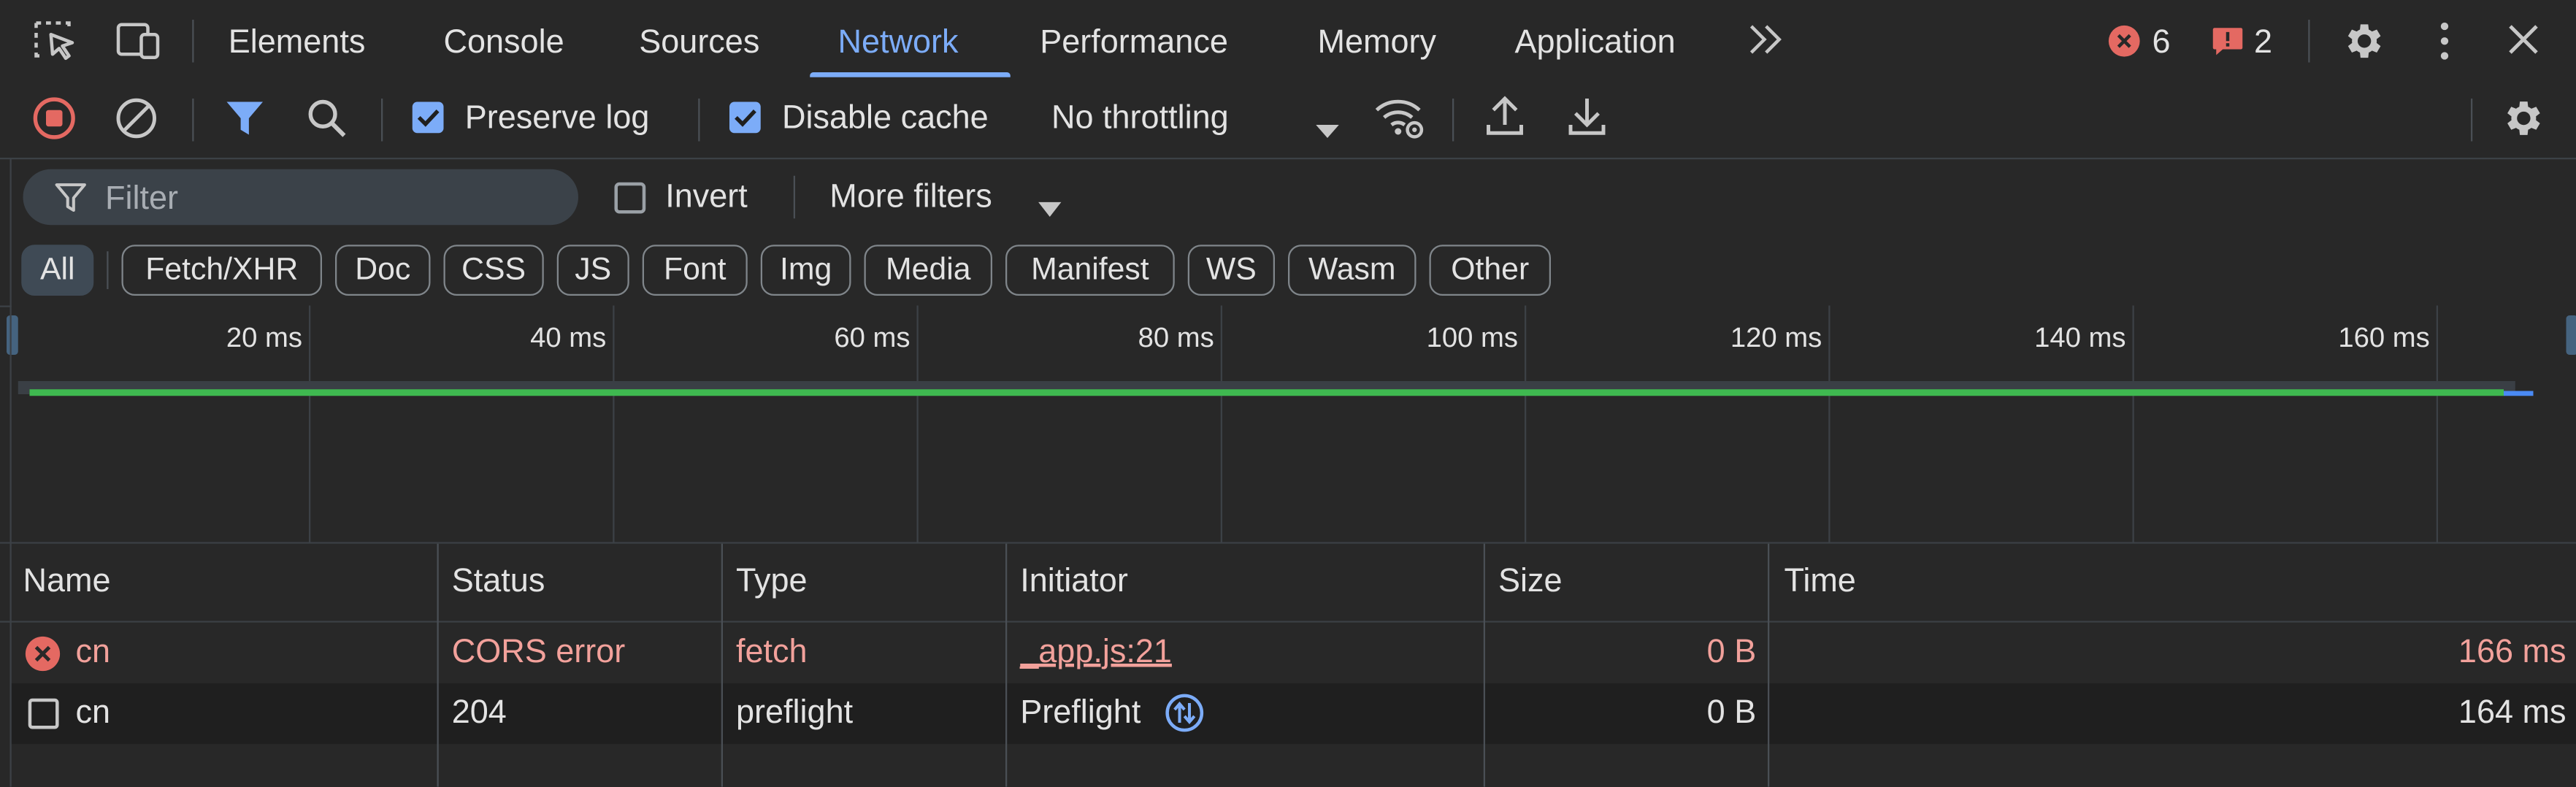 Image resolution: width=2576 pixels, height=787 pixels. Describe the element at coordinates (772, 652) in the screenshot. I see `request-type: fetch` at that location.